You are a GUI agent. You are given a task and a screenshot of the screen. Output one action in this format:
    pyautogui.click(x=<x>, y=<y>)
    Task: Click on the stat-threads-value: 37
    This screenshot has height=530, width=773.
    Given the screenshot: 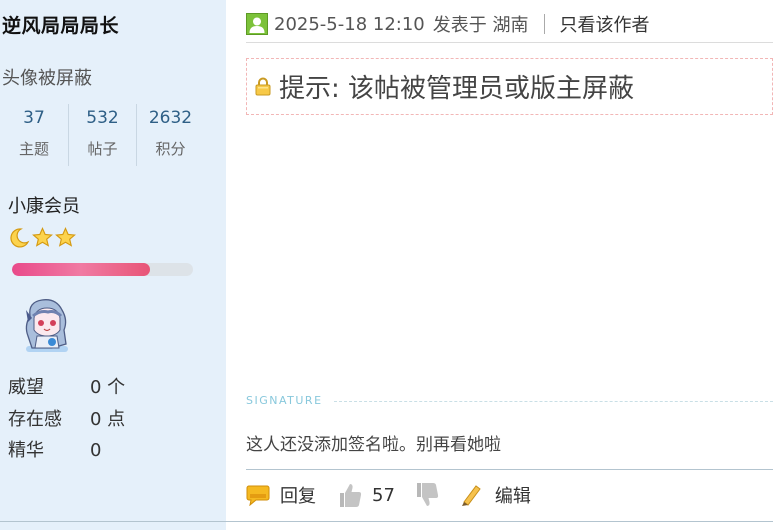 What is the action you would take?
    pyautogui.click(x=34, y=118)
    